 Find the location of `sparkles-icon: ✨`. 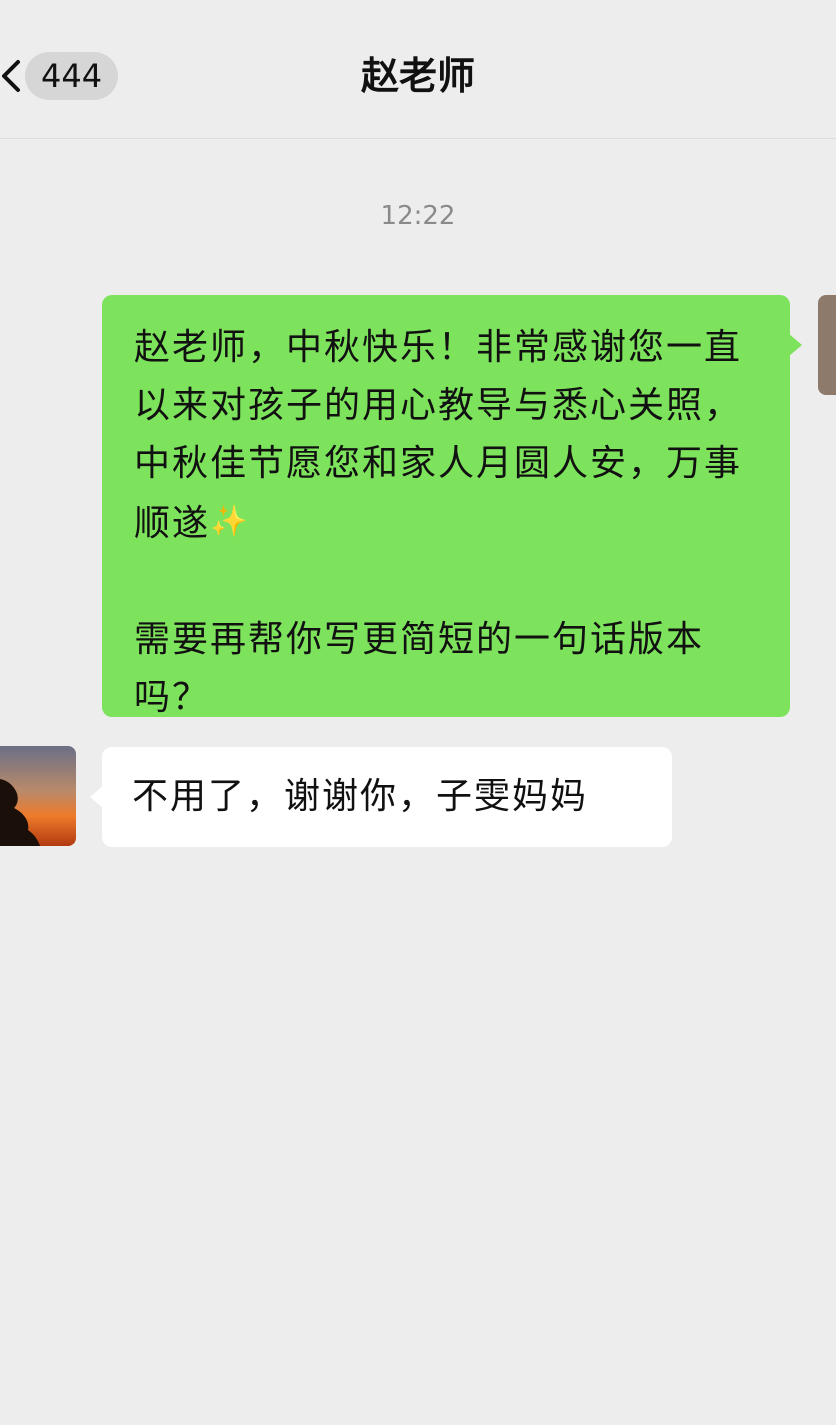

sparkles-icon: ✨ is located at coordinates (230, 521).